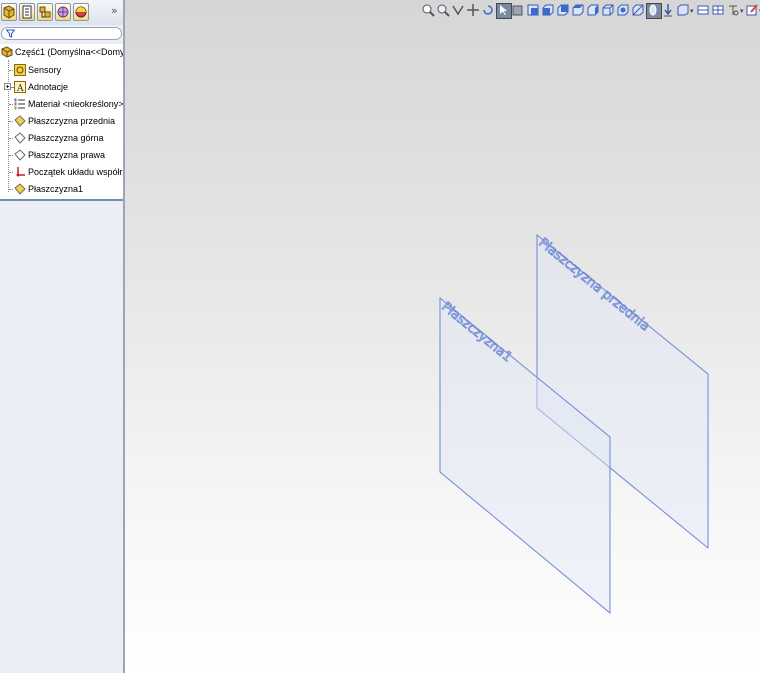 The width and height of the screenshot is (760, 673). I want to click on tree-item-front-plane: Płaszczyzna przednia, so click(61, 121).